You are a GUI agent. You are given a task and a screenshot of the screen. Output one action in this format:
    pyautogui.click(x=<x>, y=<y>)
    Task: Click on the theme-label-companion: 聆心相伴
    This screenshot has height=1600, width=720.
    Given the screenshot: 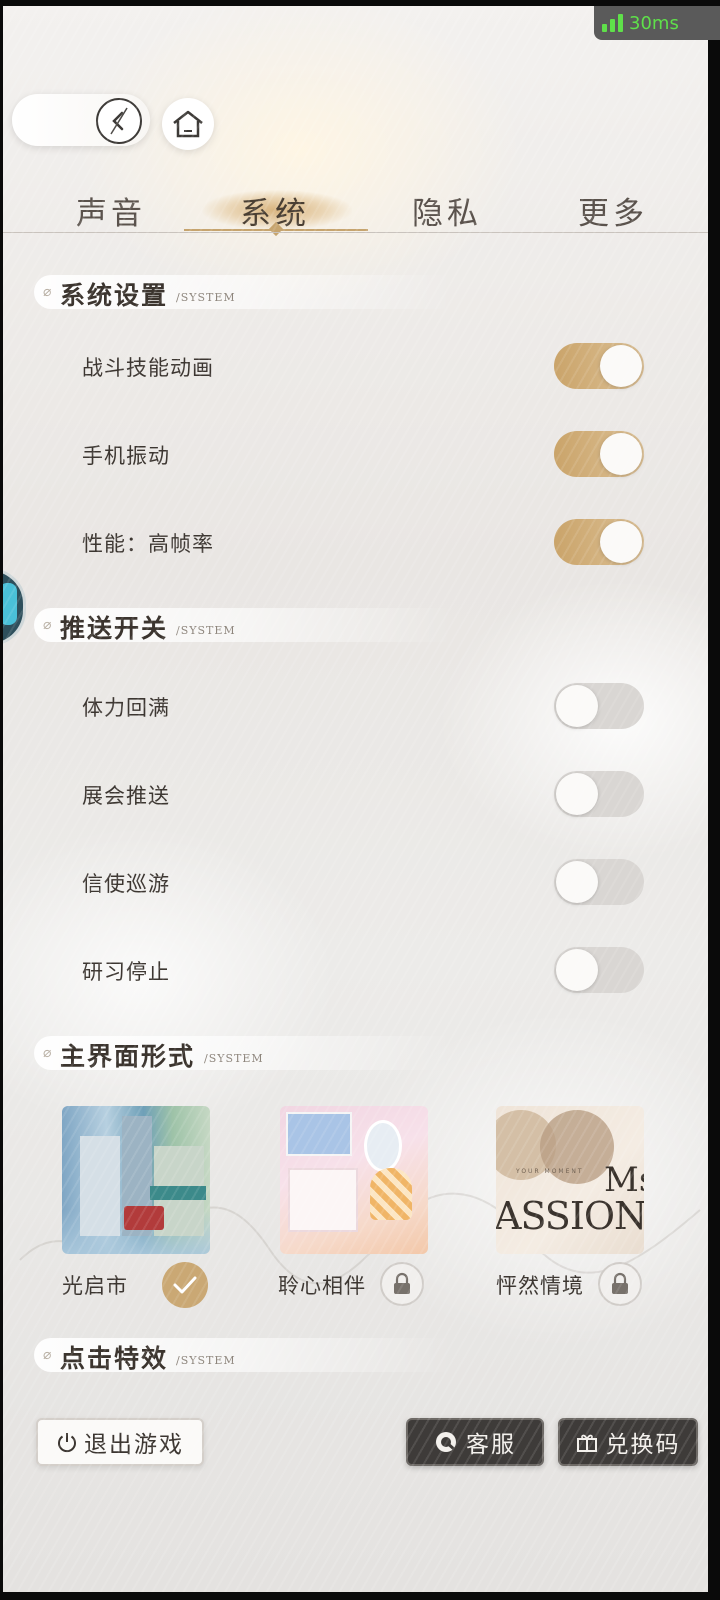 What is the action you would take?
    pyautogui.click(x=322, y=1286)
    